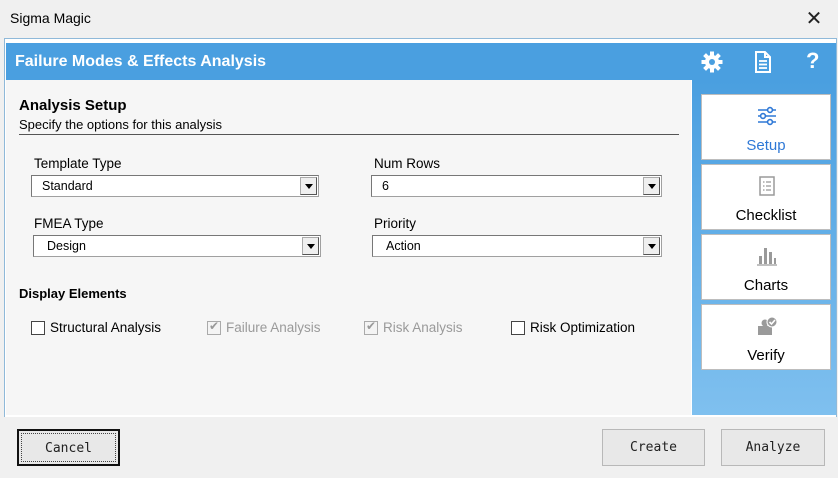 This screenshot has height=478, width=838. What do you see at coordinates (395, 223) in the screenshot?
I see `priority-label: Priority` at bounding box center [395, 223].